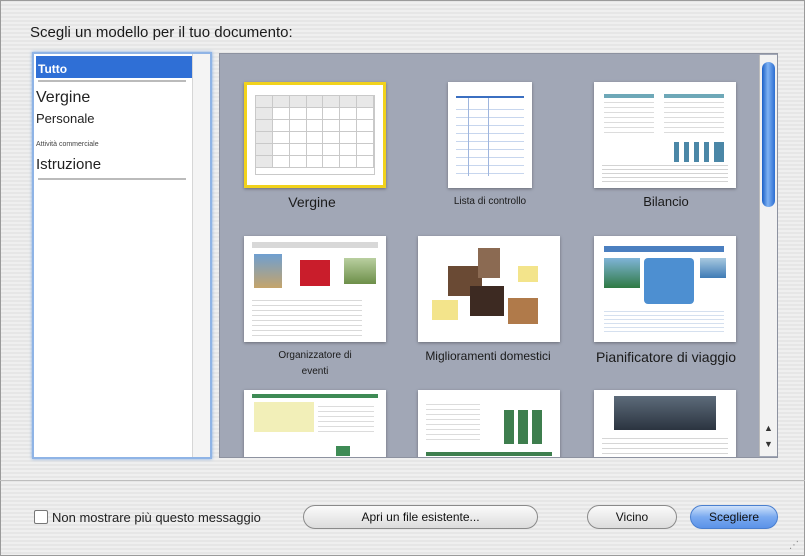 This screenshot has width=805, height=556. Describe the element at coordinates (315, 135) in the screenshot. I see `template-blank-thumbnail` at that location.